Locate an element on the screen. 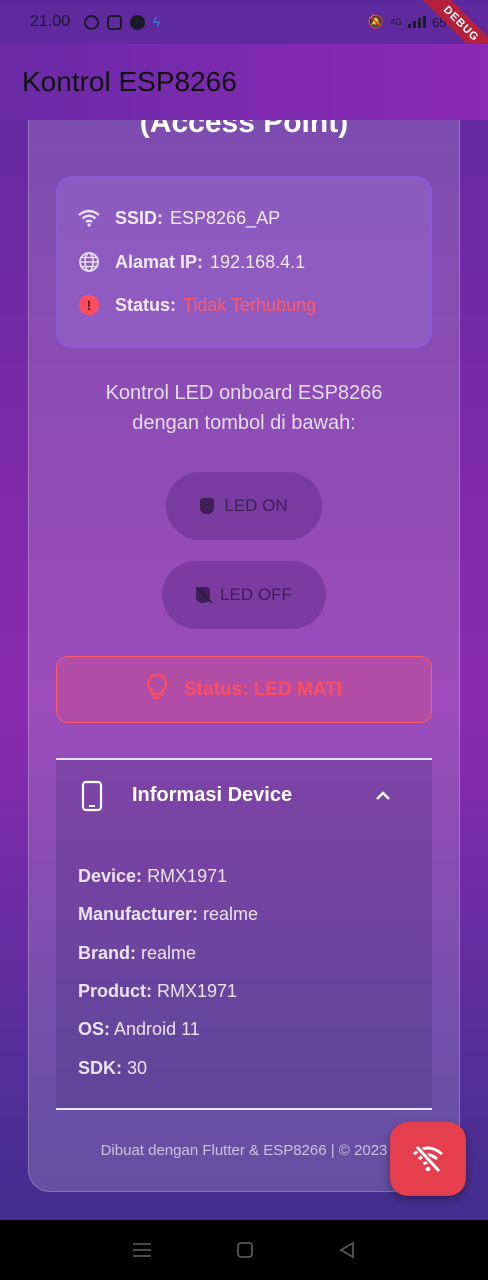  plug-off-icon is located at coordinates (203, 595).